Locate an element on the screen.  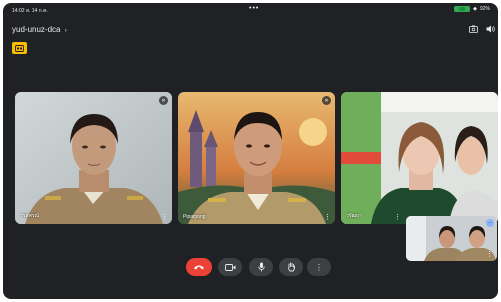
chevron-right-icon: › is located at coordinates (65, 31).